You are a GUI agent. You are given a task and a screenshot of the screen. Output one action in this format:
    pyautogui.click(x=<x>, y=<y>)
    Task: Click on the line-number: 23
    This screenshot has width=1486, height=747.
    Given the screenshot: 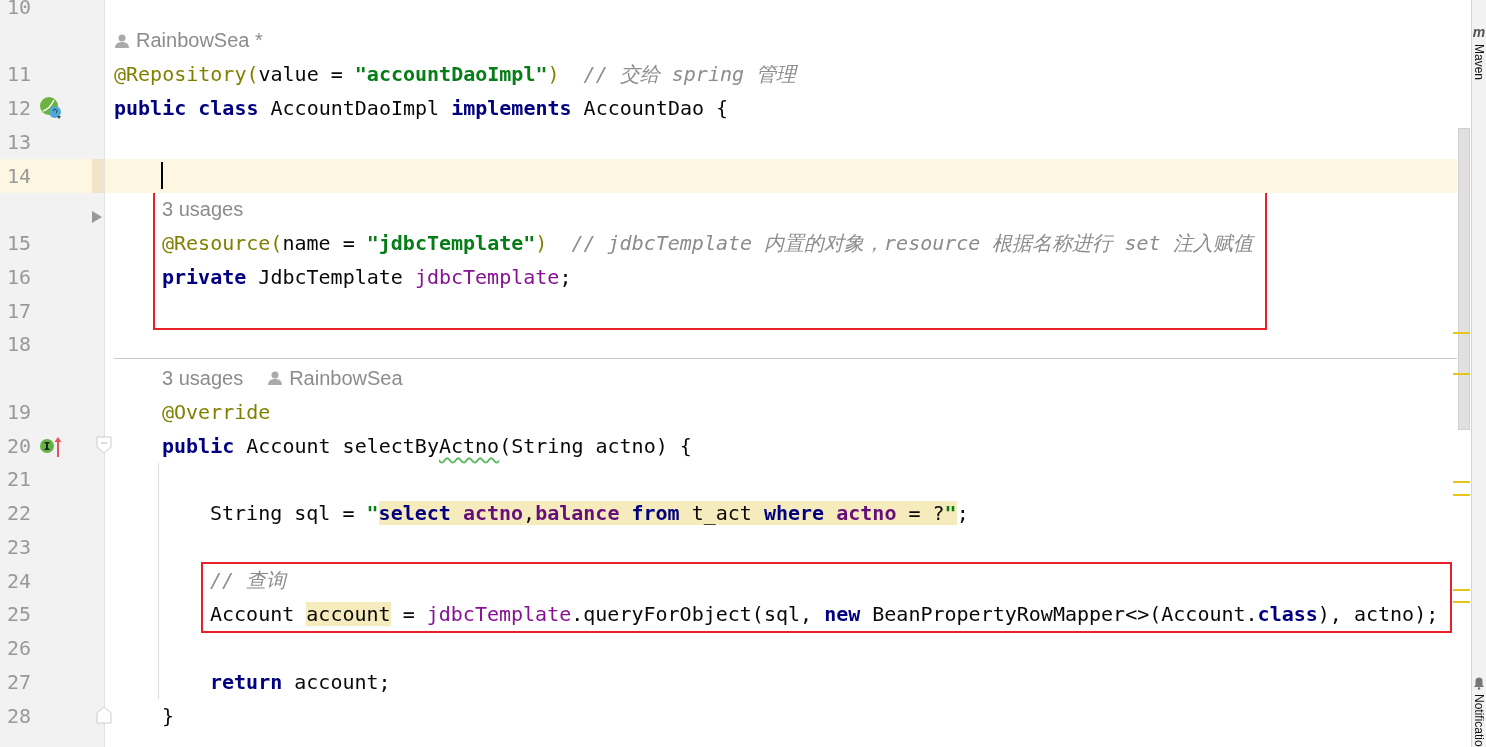 What is the action you would take?
    pyautogui.click(x=20, y=546)
    